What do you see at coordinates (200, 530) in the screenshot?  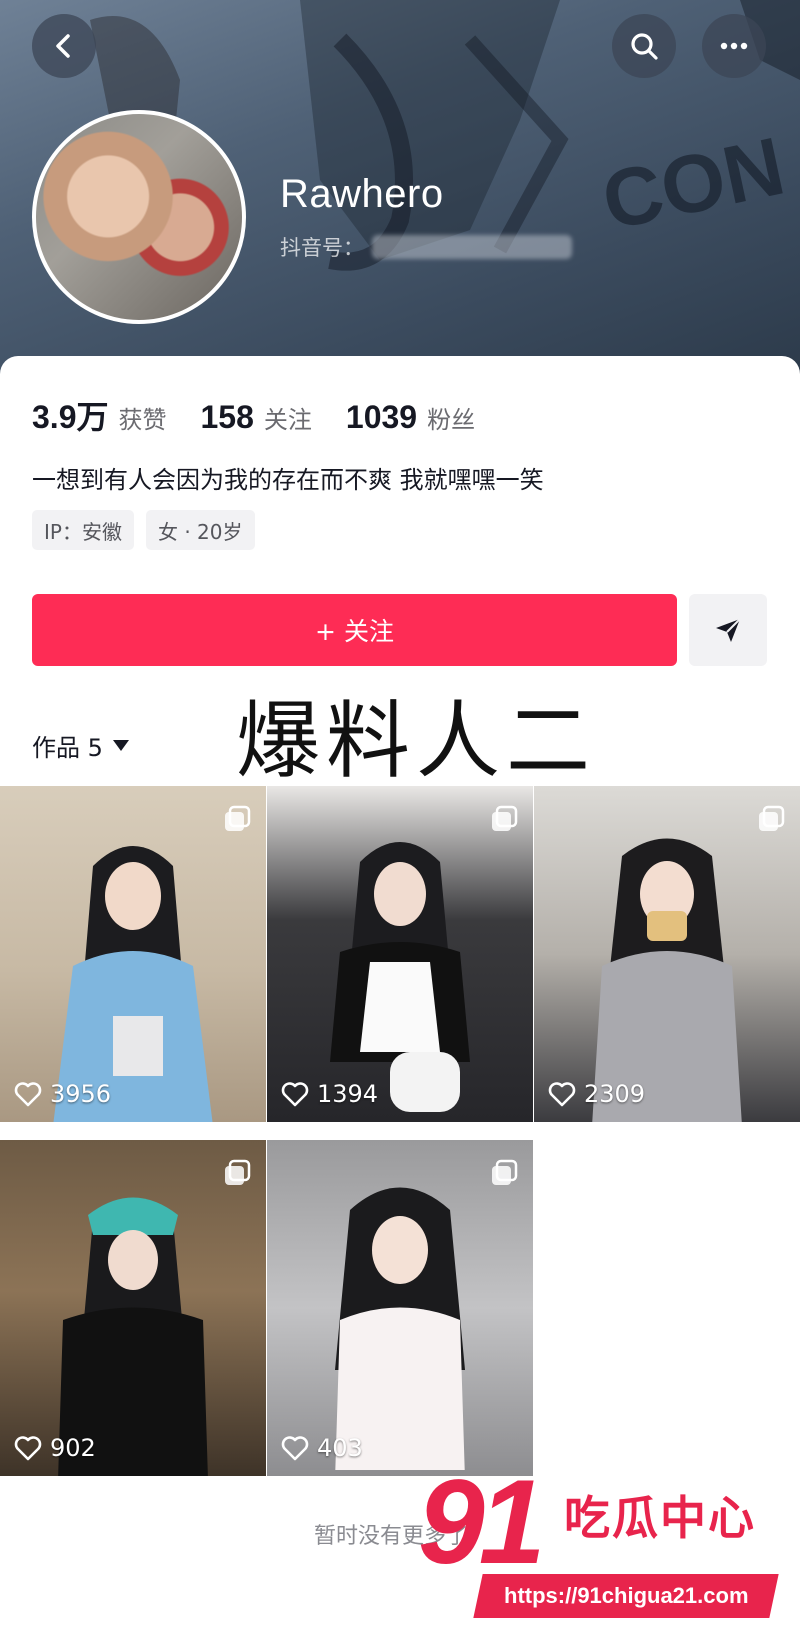 I see `gender-age-tag: 女 · 20岁` at bounding box center [200, 530].